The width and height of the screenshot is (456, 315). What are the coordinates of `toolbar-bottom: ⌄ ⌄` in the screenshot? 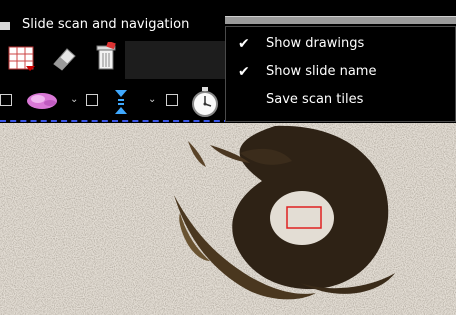 It's located at (115, 101).